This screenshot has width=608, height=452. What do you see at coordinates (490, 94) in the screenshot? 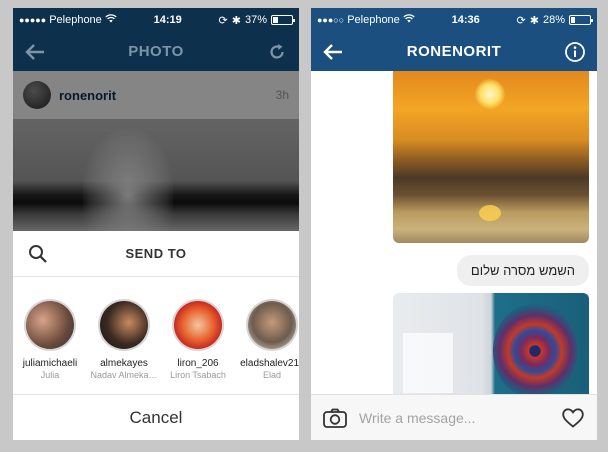
I see `sun` at bounding box center [490, 94].